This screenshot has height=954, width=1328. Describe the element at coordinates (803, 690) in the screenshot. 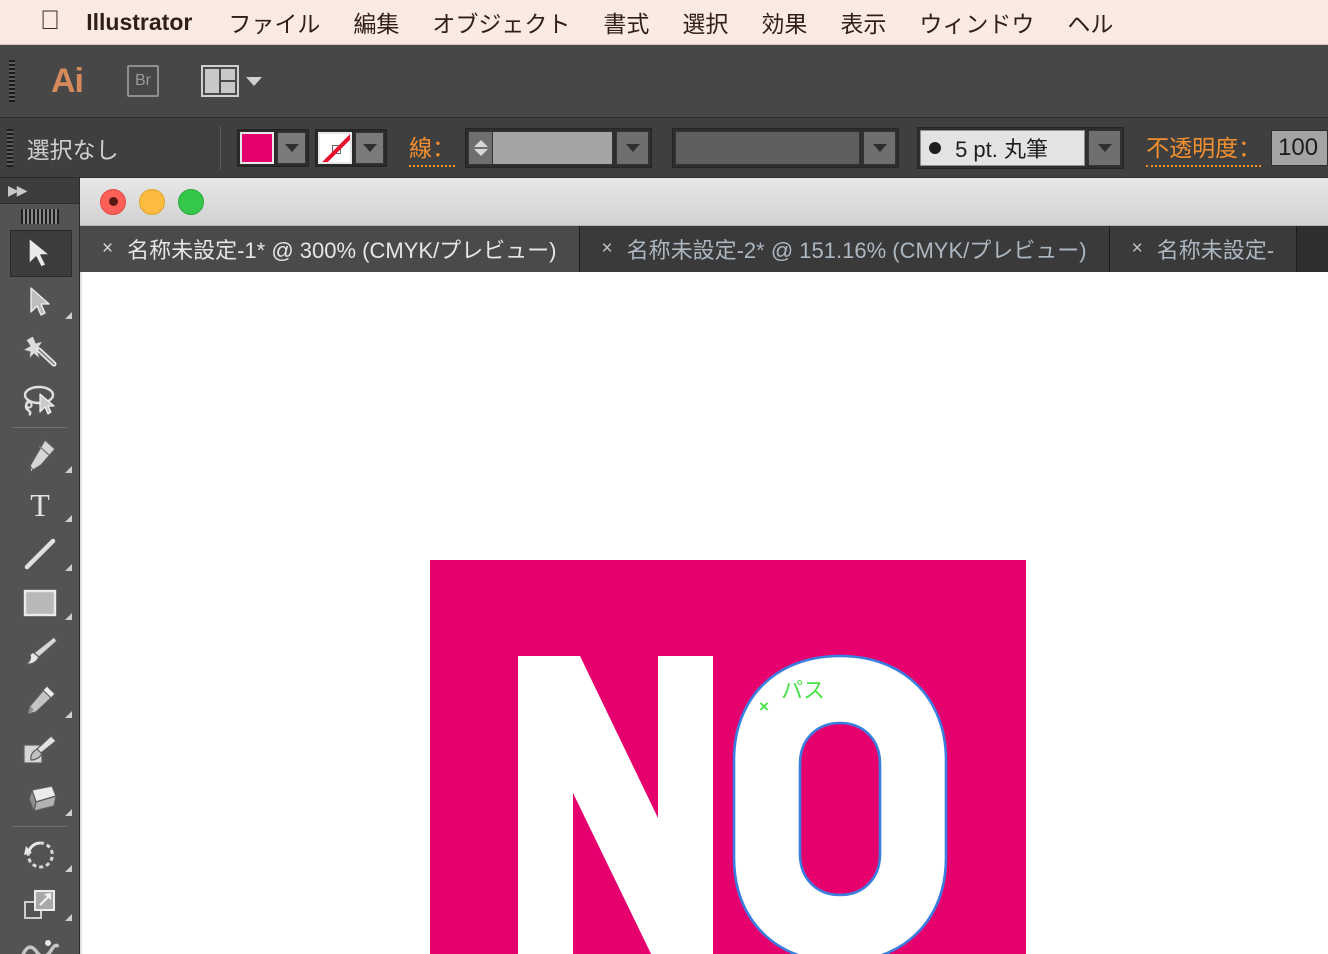

I see `smart-guide-label: パス` at that location.